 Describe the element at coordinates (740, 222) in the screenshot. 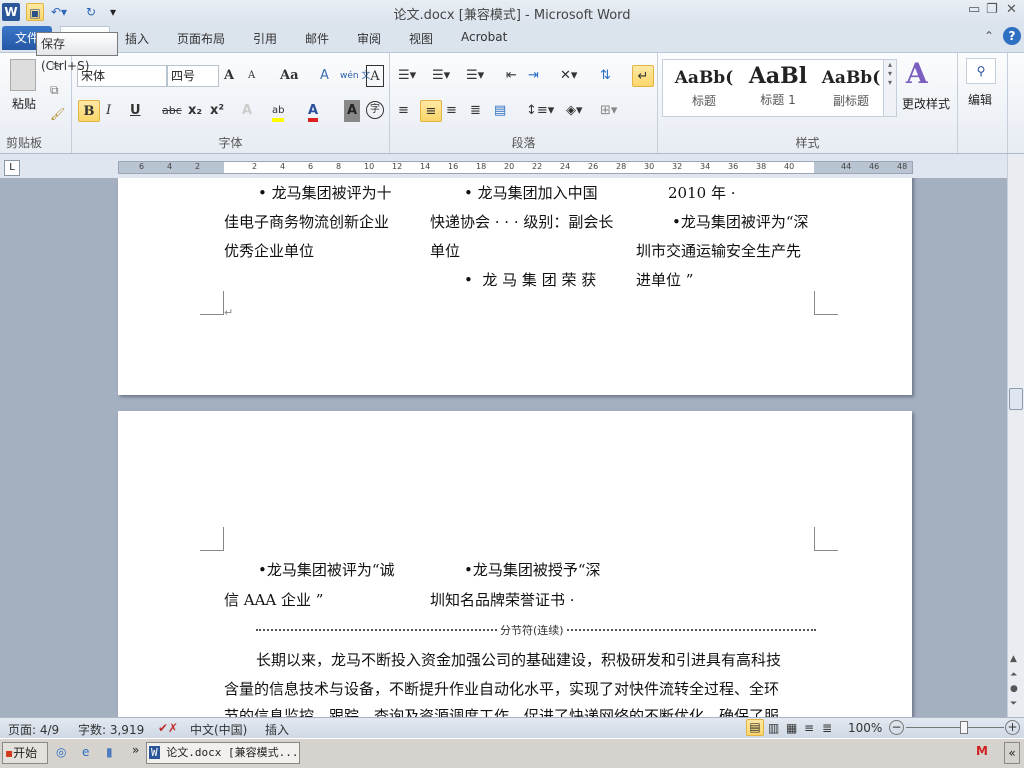

I see `page1-col3-line2: •龙马集团被评为“深` at that location.